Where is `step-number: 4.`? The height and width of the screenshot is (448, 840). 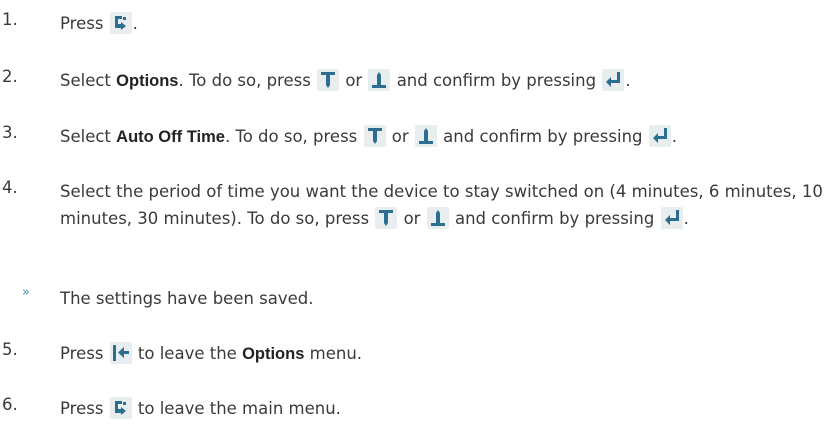
step-number: 4. is located at coordinates (10, 187).